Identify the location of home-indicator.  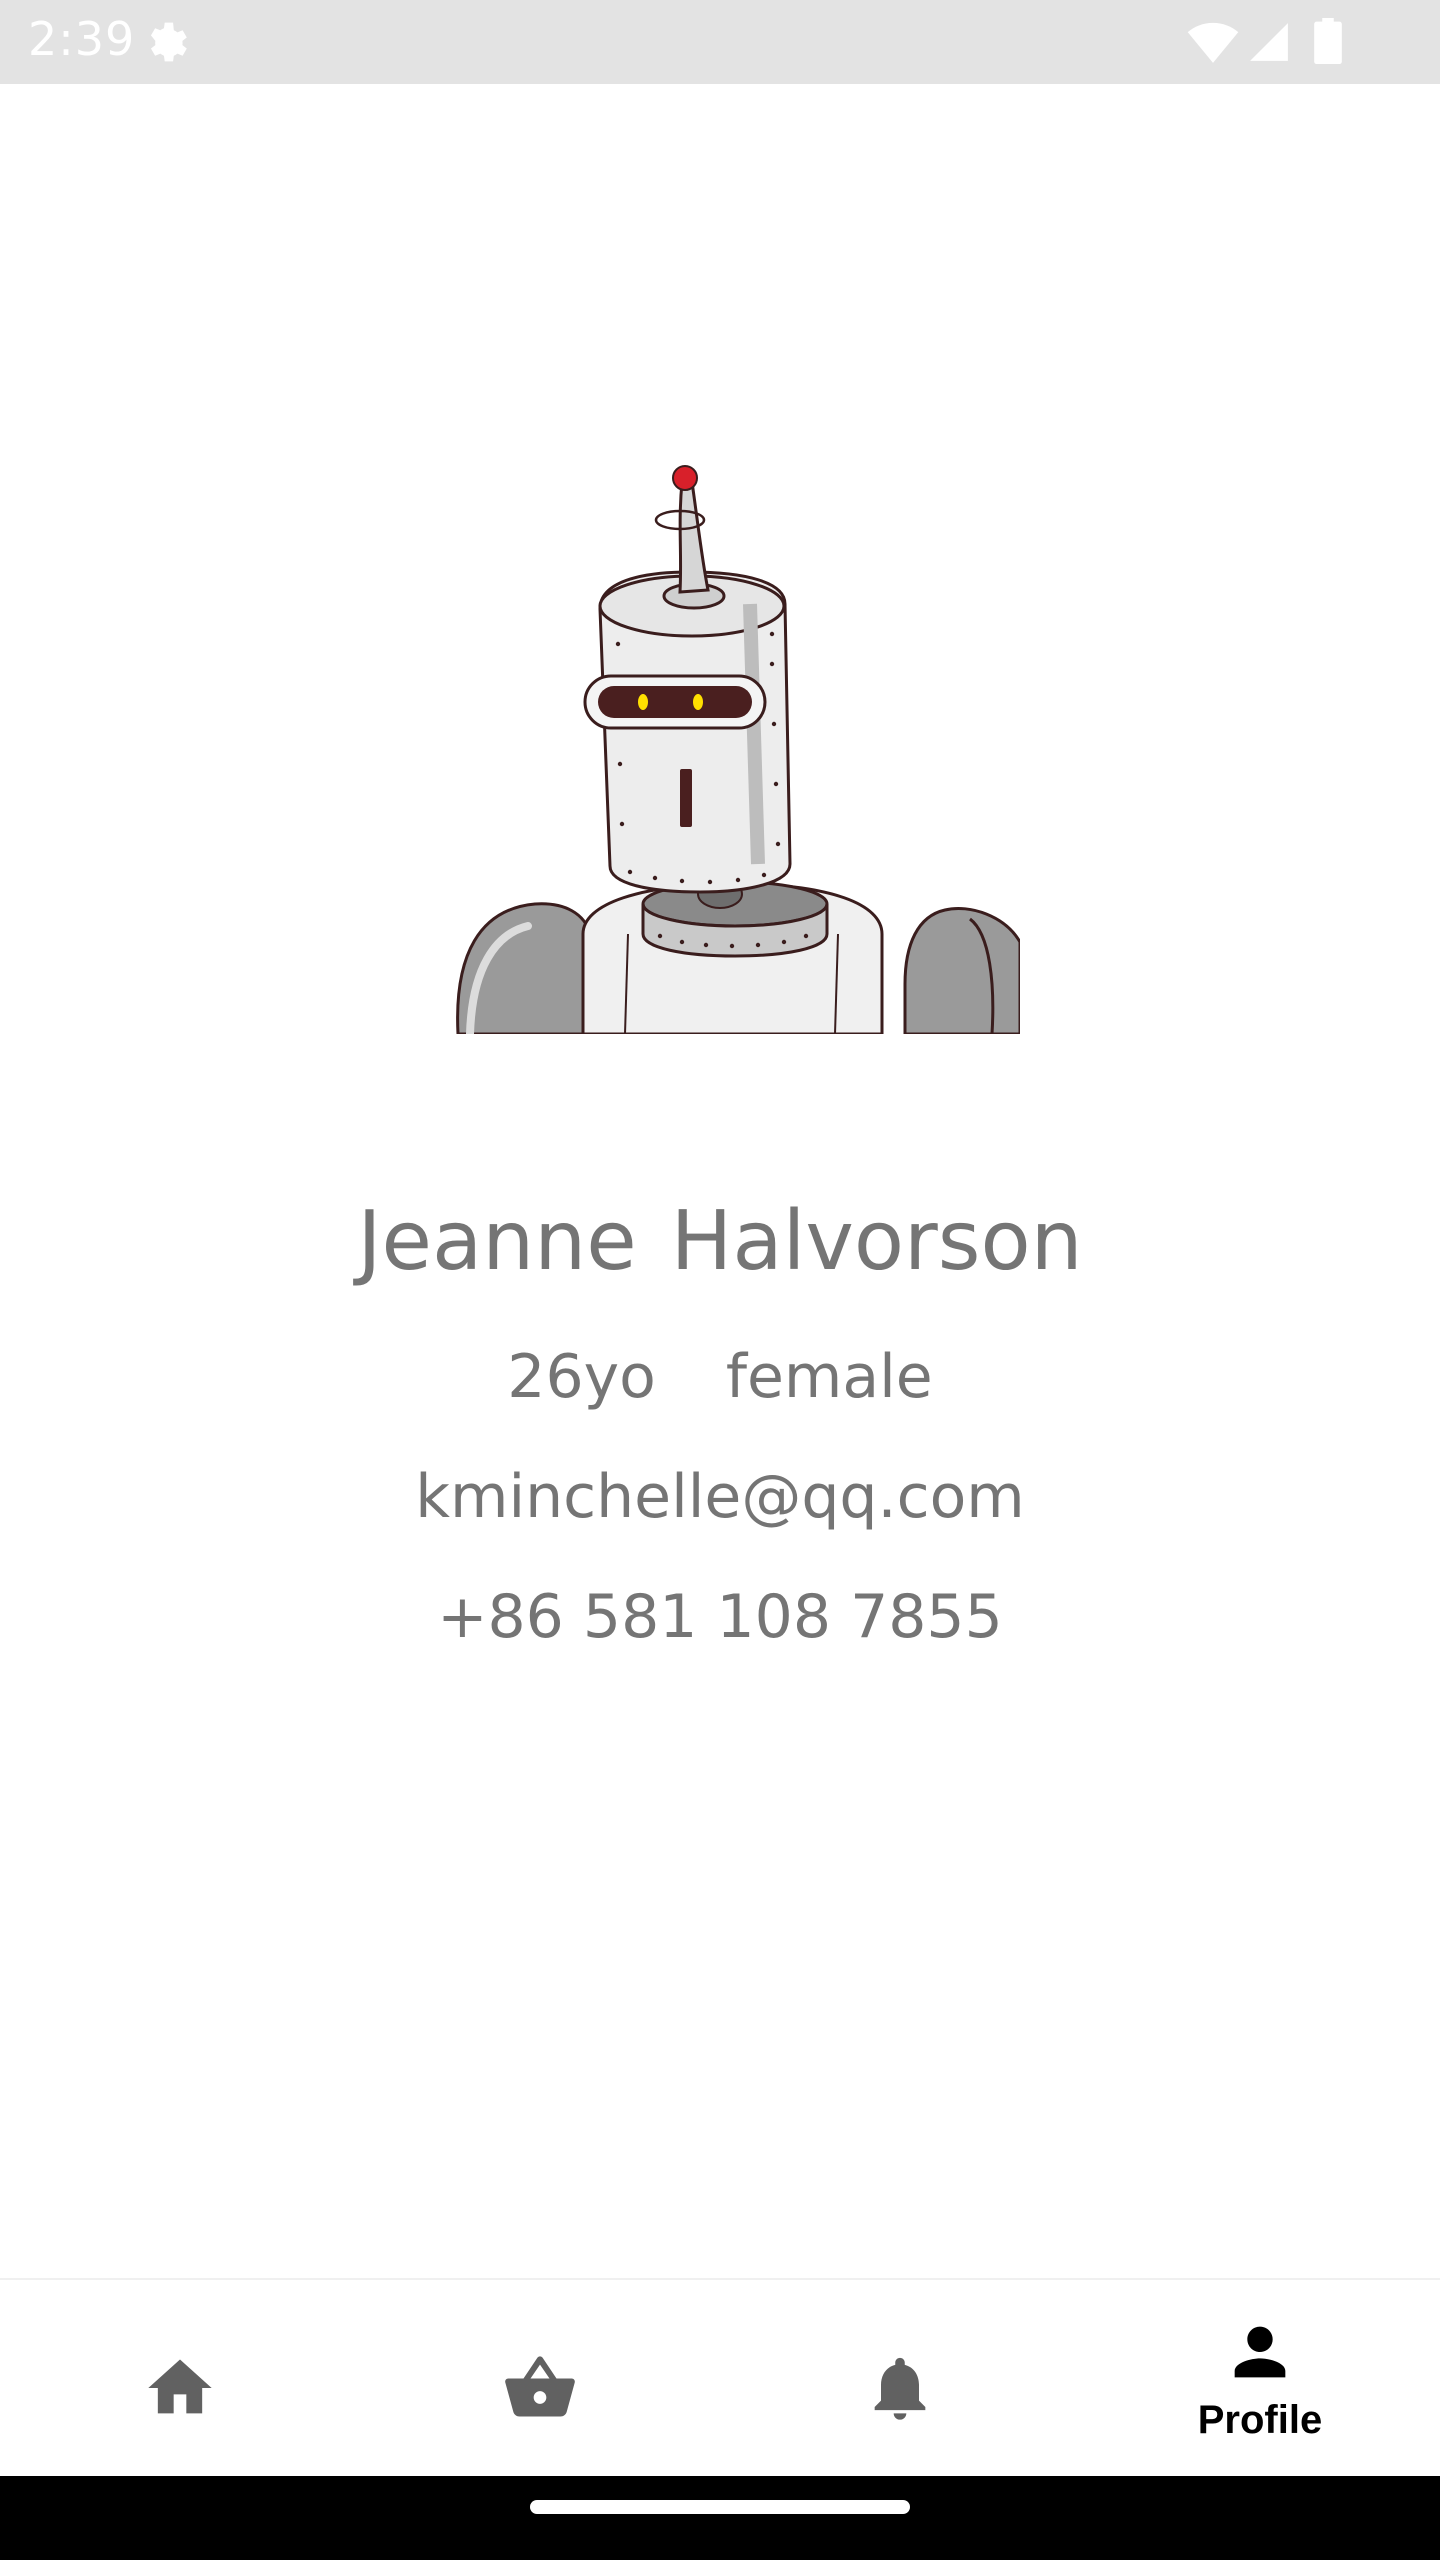
(720, 2507).